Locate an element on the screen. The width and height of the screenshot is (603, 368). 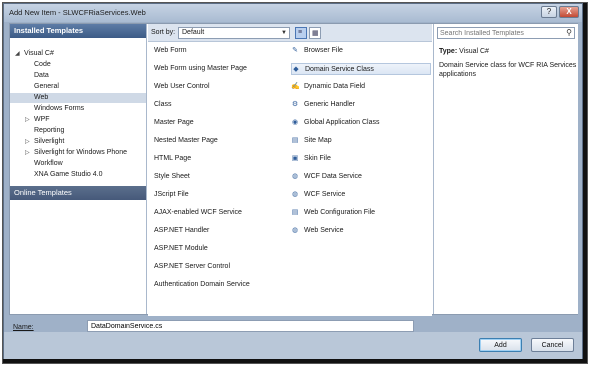
template-item: ◆ Domain Service Class is located at coordinates (361, 69).